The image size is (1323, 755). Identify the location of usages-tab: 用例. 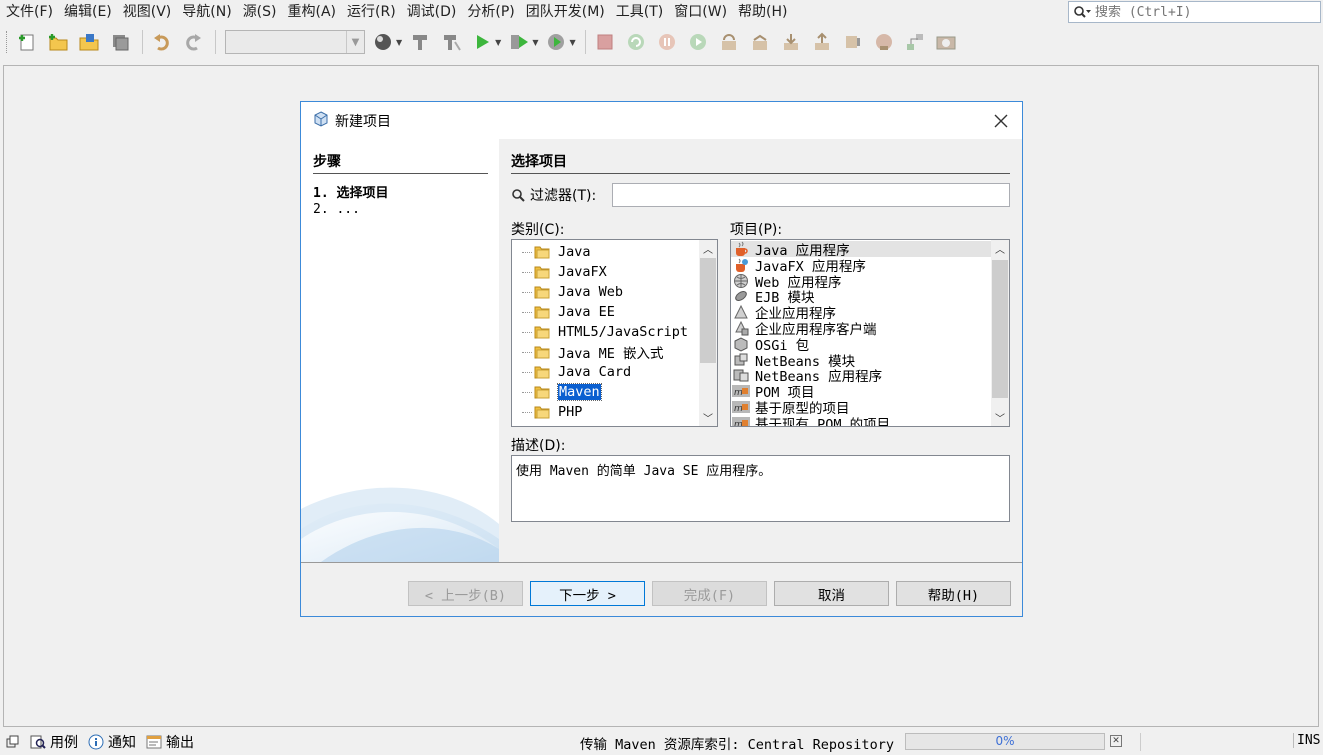
(54, 742).